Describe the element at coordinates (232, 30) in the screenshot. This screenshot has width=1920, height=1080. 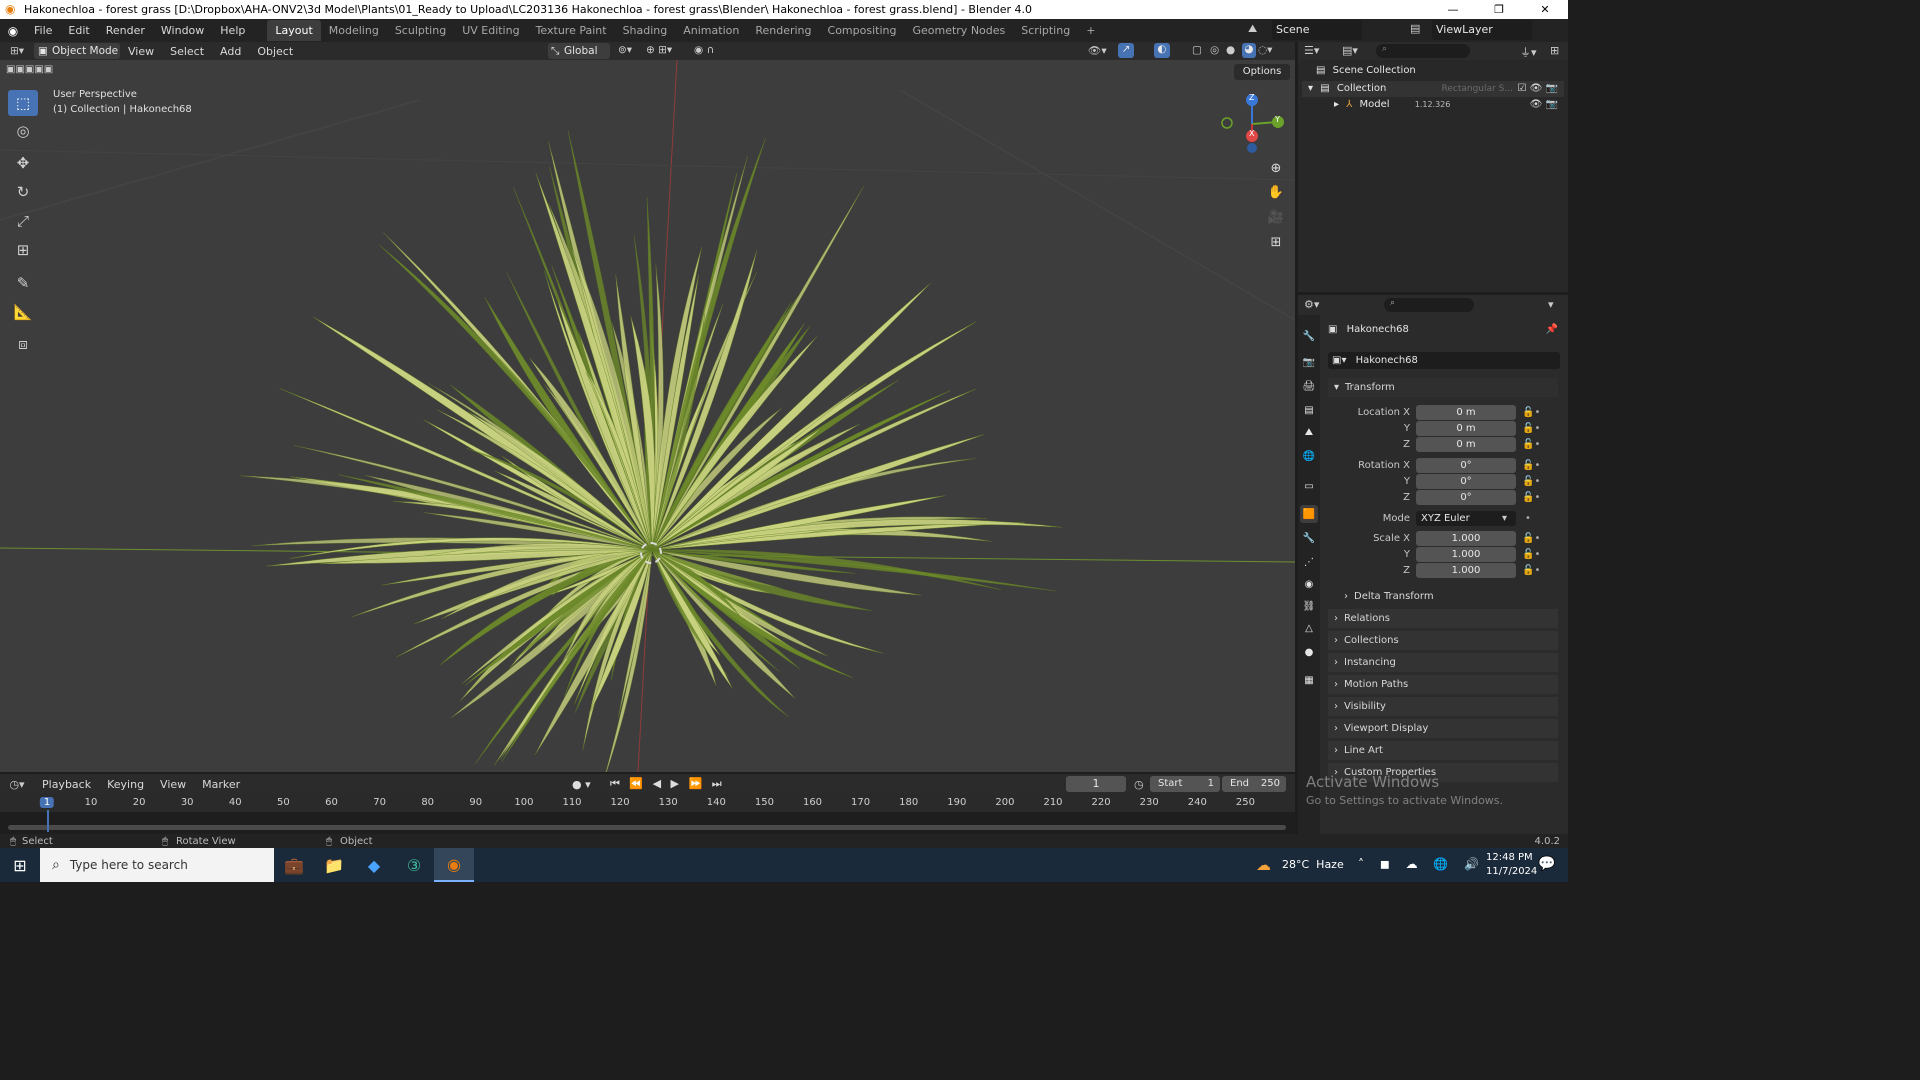
I see `menu-help: Help` at that location.